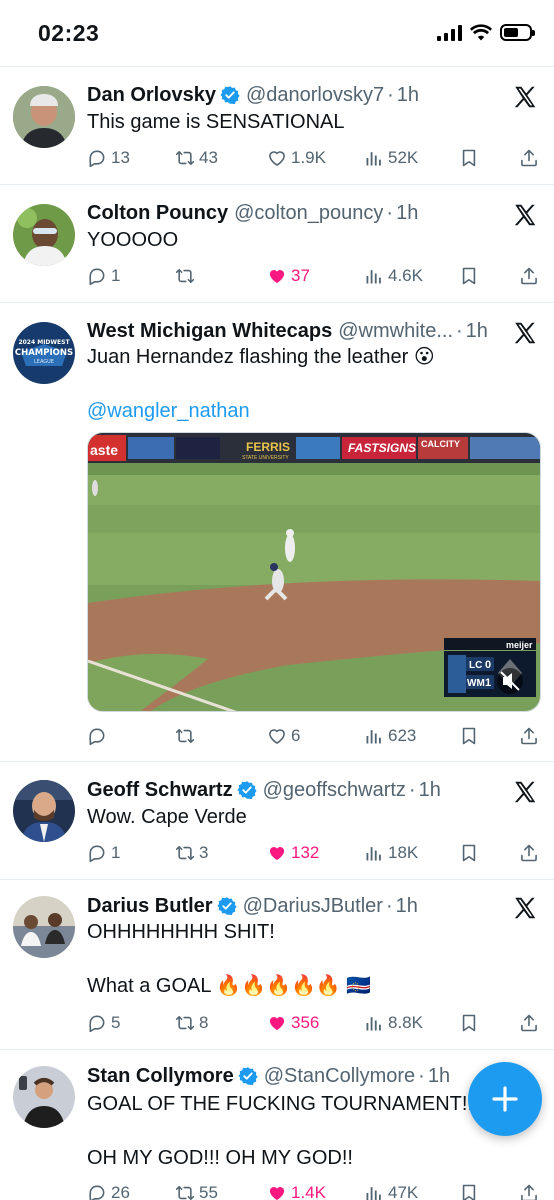  What do you see at coordinates (313, 906) in the screenshot?
I see `author-handle: @DariusJButler` at bounding box center [313, 906].